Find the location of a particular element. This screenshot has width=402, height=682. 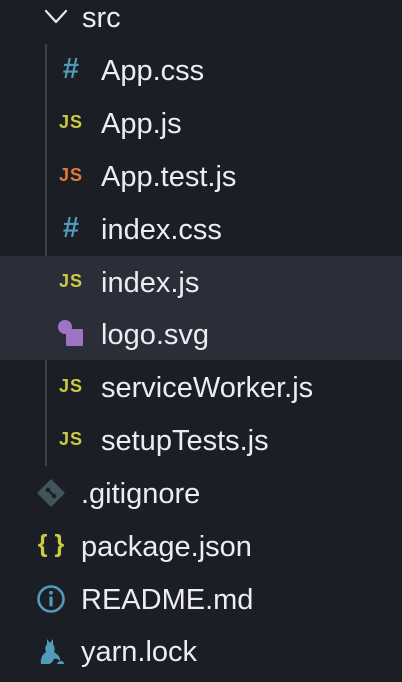

file-row-index-js: JS index.js is located at coordinates (201, 283).